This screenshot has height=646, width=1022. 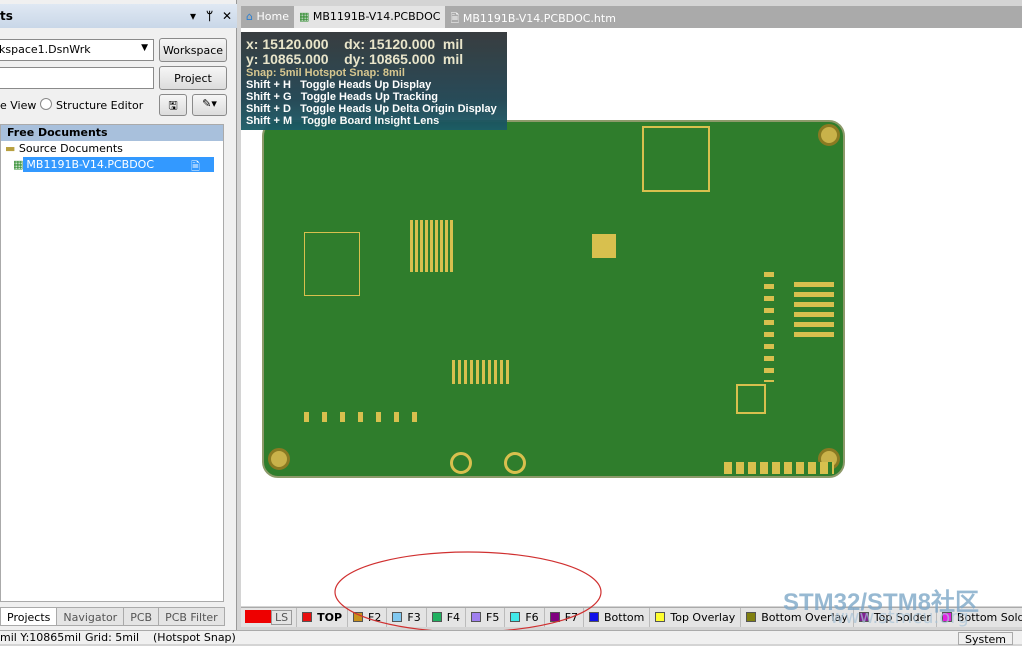 What do you see at coordinates (376, 16) in the screenshot?
I see `tab-label: MB1191B-V14.PCBDOC` at bounding box center [376, 16].